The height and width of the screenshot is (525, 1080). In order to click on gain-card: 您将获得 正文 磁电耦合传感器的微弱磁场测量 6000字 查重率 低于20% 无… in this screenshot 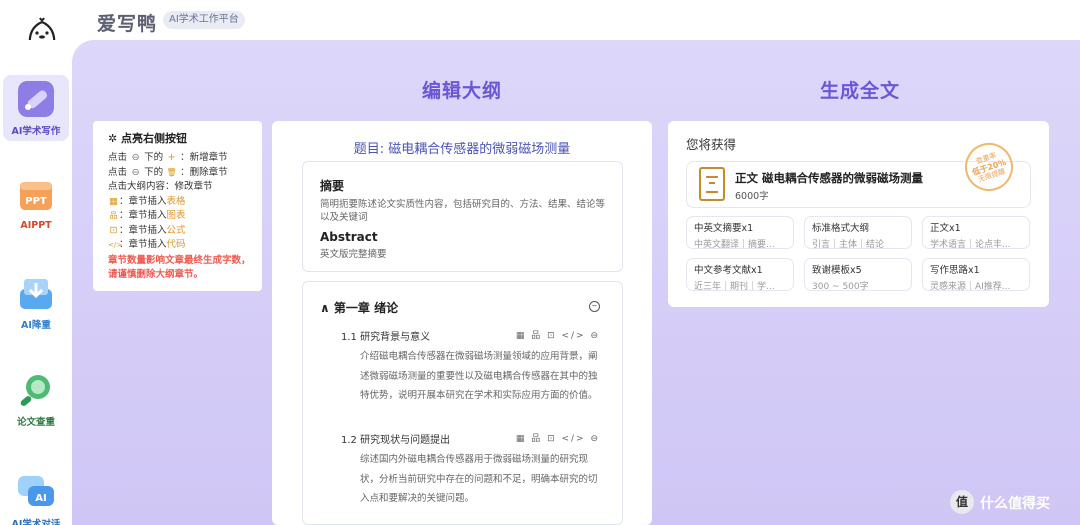, I will do `click(858, 214)`.